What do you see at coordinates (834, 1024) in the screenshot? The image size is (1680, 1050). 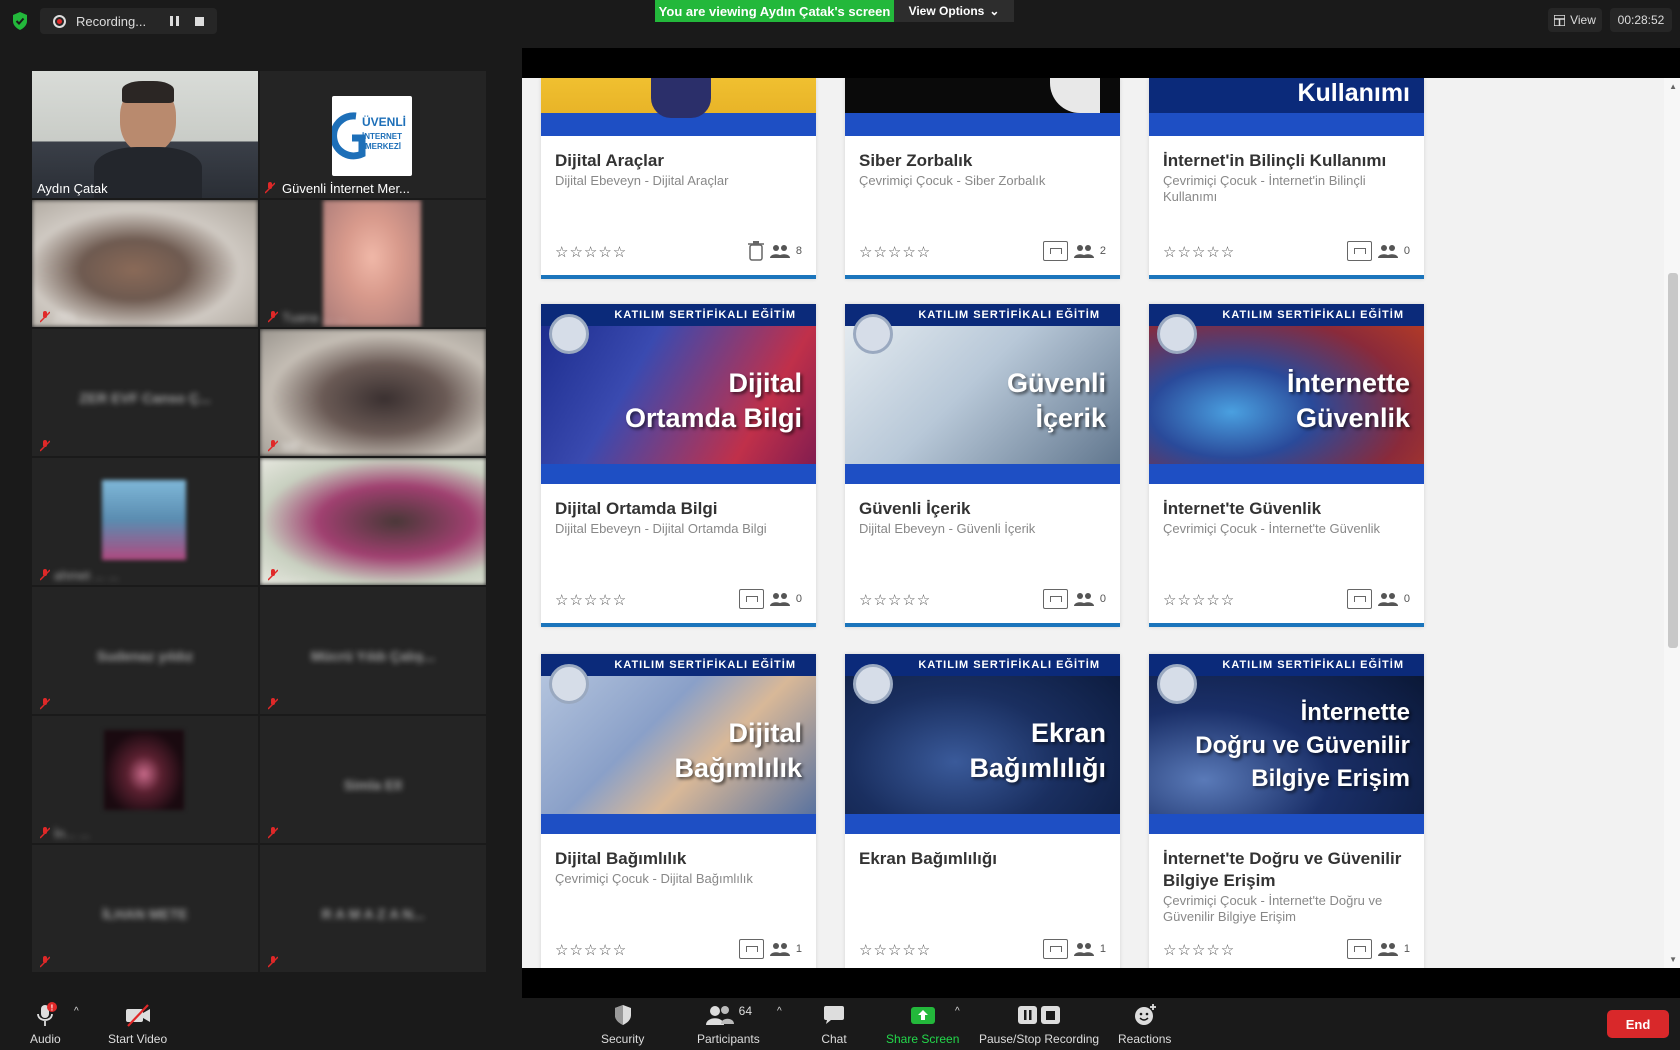 I see `chat-button: Chat` at bounding box center [834, 1024].